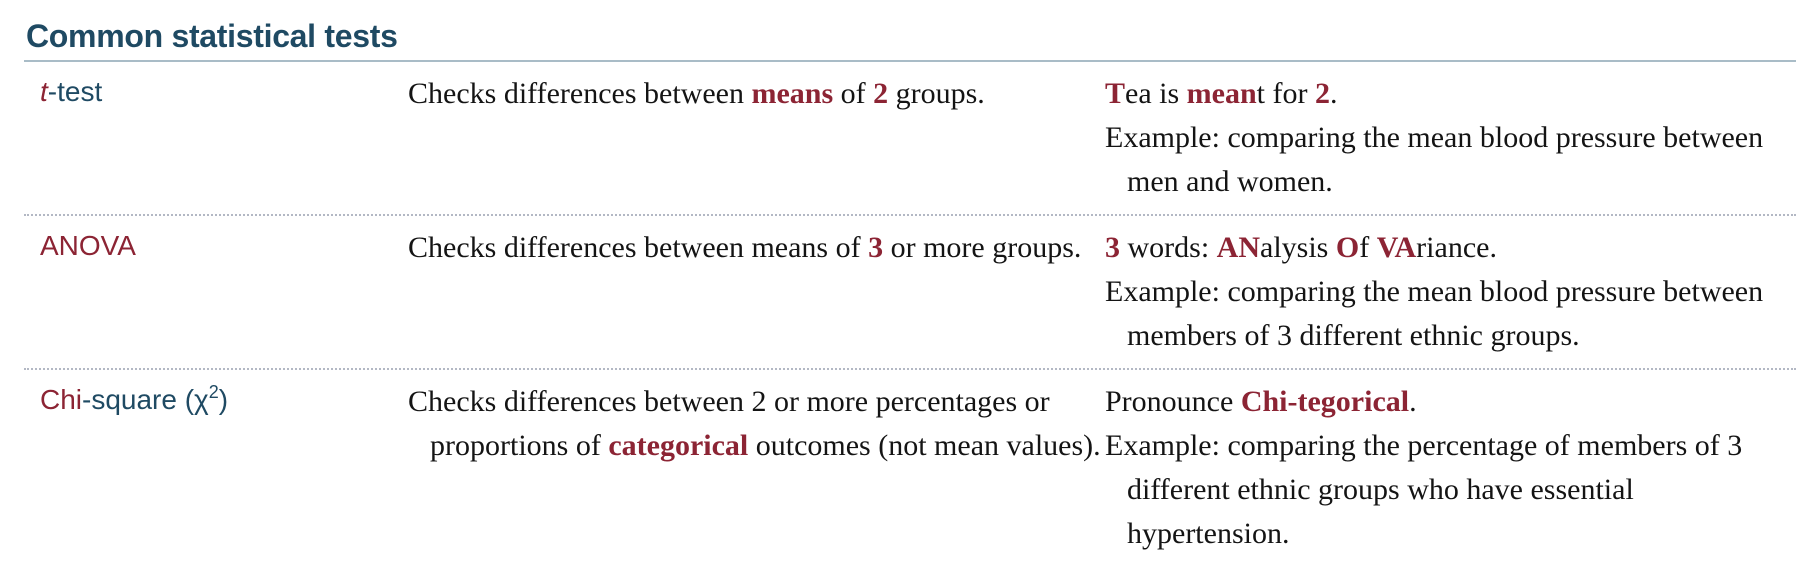  Describe the element at coordinates (216, 468) in the screenshot. I see `test-name-chi-square: Chi-square (χ2)` at that location.